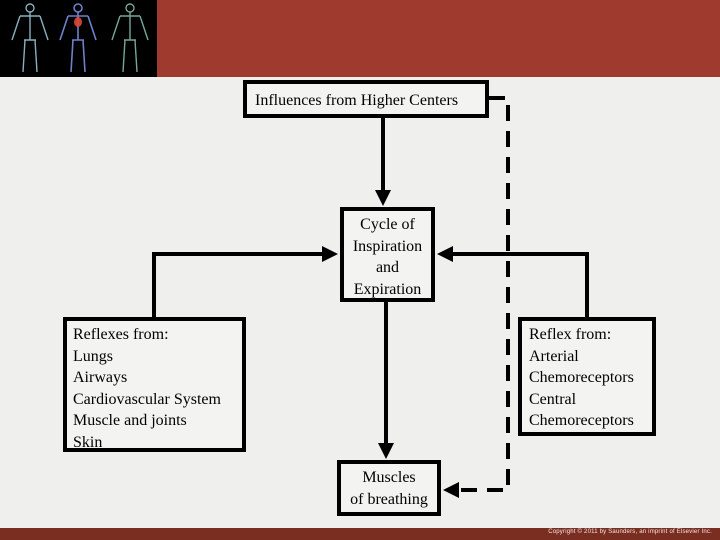 The width and height of the screenshot is (720, 540). Describe the element at coordinates (147, 399) in the screenshot. I see `box-text-line: Cardiovascular System` at that location.